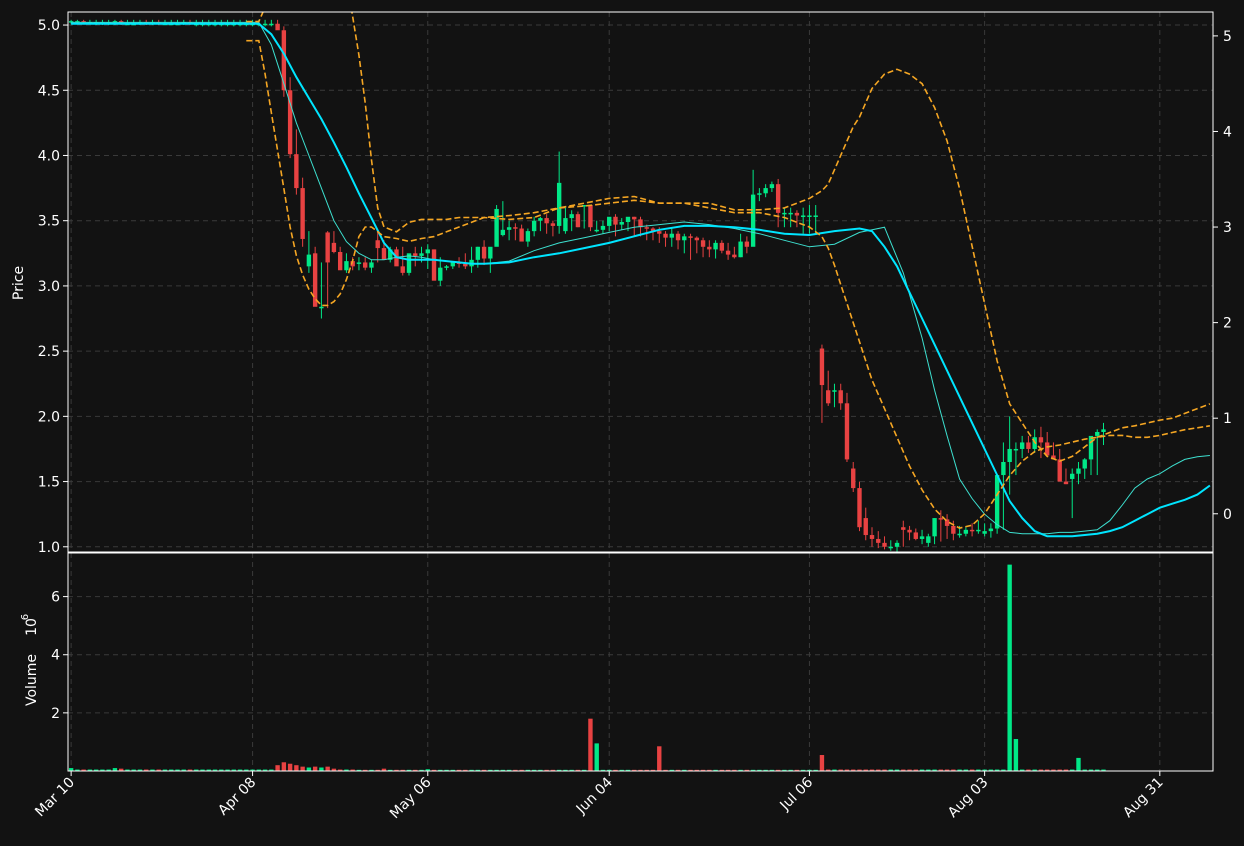 The height and width of the screenshot is (846, 1244). I want to click on price-tick-label: 4.5, so click(49, 91).